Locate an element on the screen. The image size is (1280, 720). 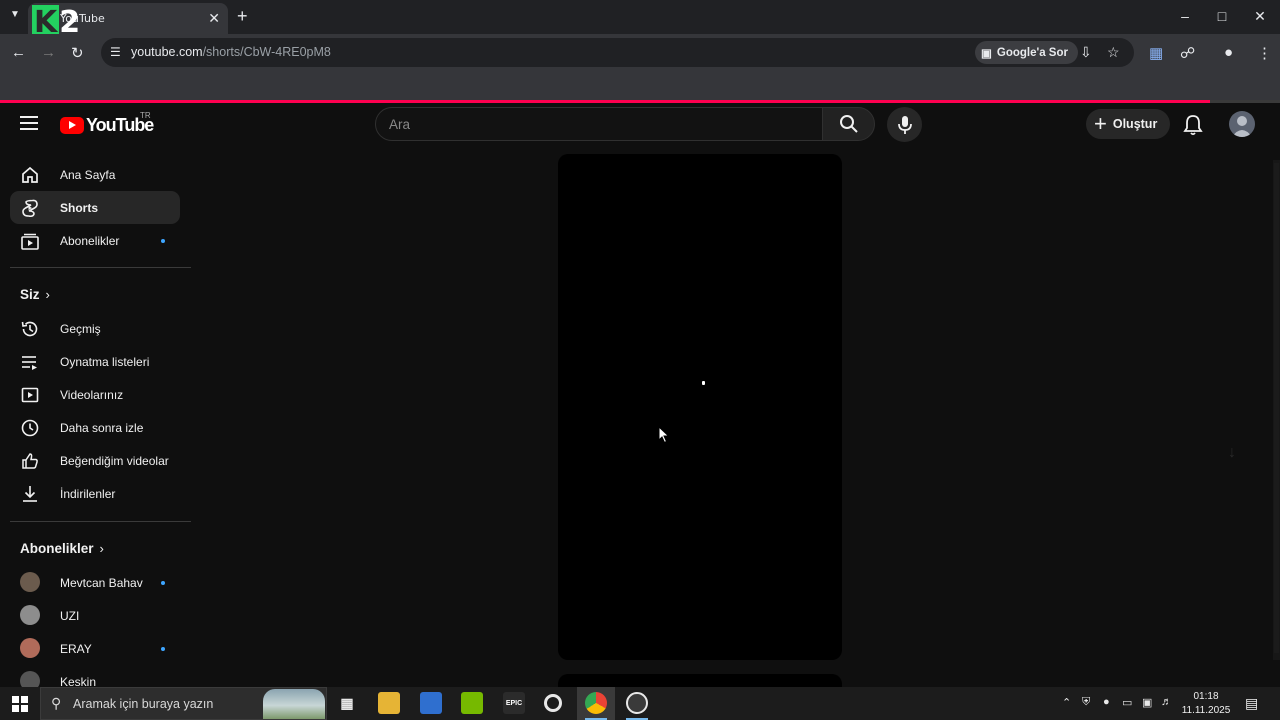
browser-tab-strip: ▼ YouTube ✕ K2 + – □ ✕ is located at coordinates (640, 20).